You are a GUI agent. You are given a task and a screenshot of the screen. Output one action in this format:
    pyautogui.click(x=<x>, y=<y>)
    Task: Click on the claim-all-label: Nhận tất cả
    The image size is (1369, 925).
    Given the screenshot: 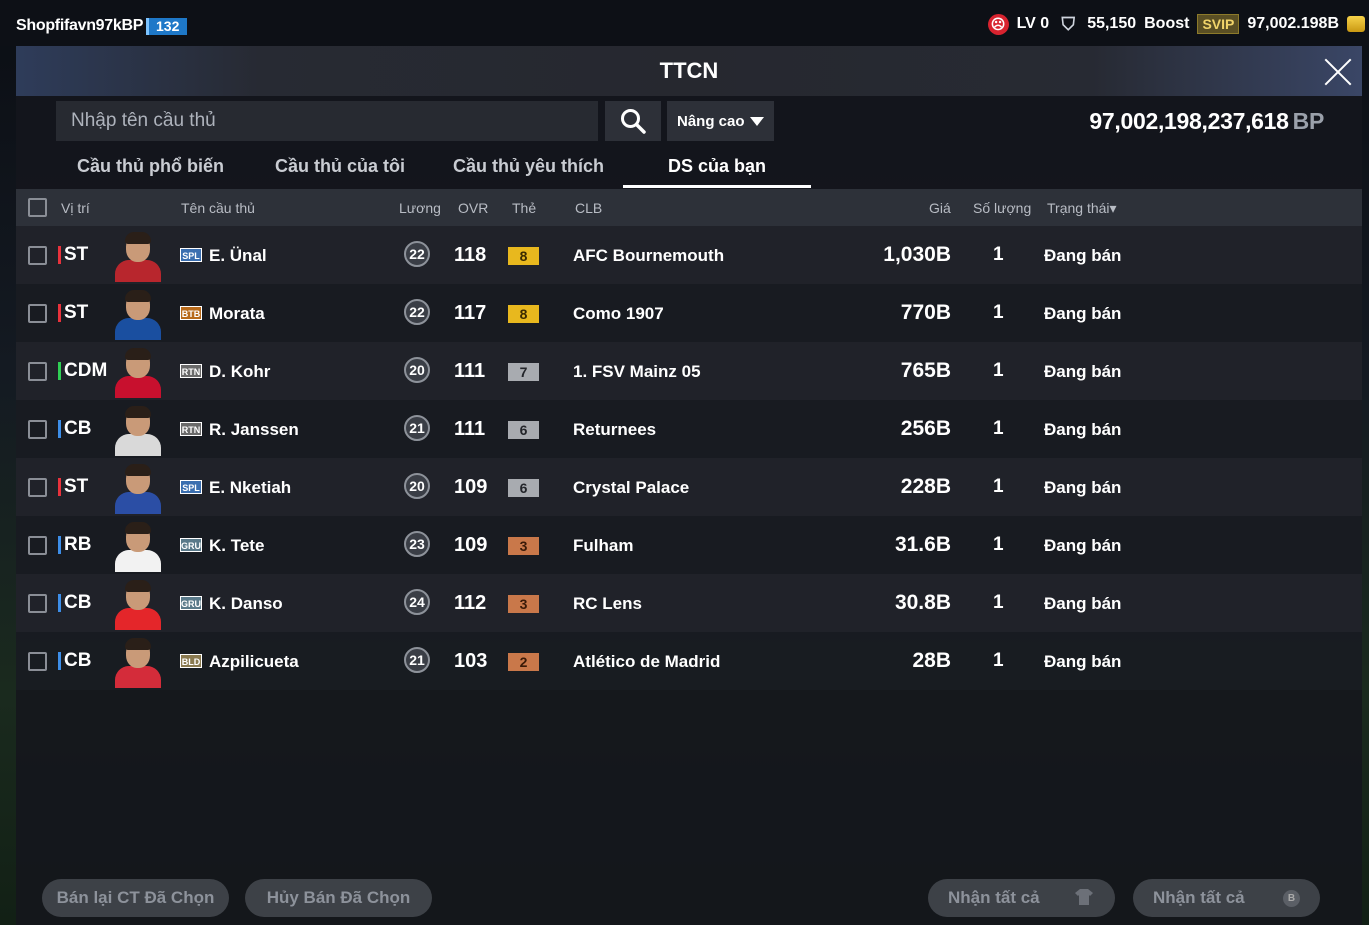 What is the action you would take?
    pyautogui.click(x=994, y=897)
    